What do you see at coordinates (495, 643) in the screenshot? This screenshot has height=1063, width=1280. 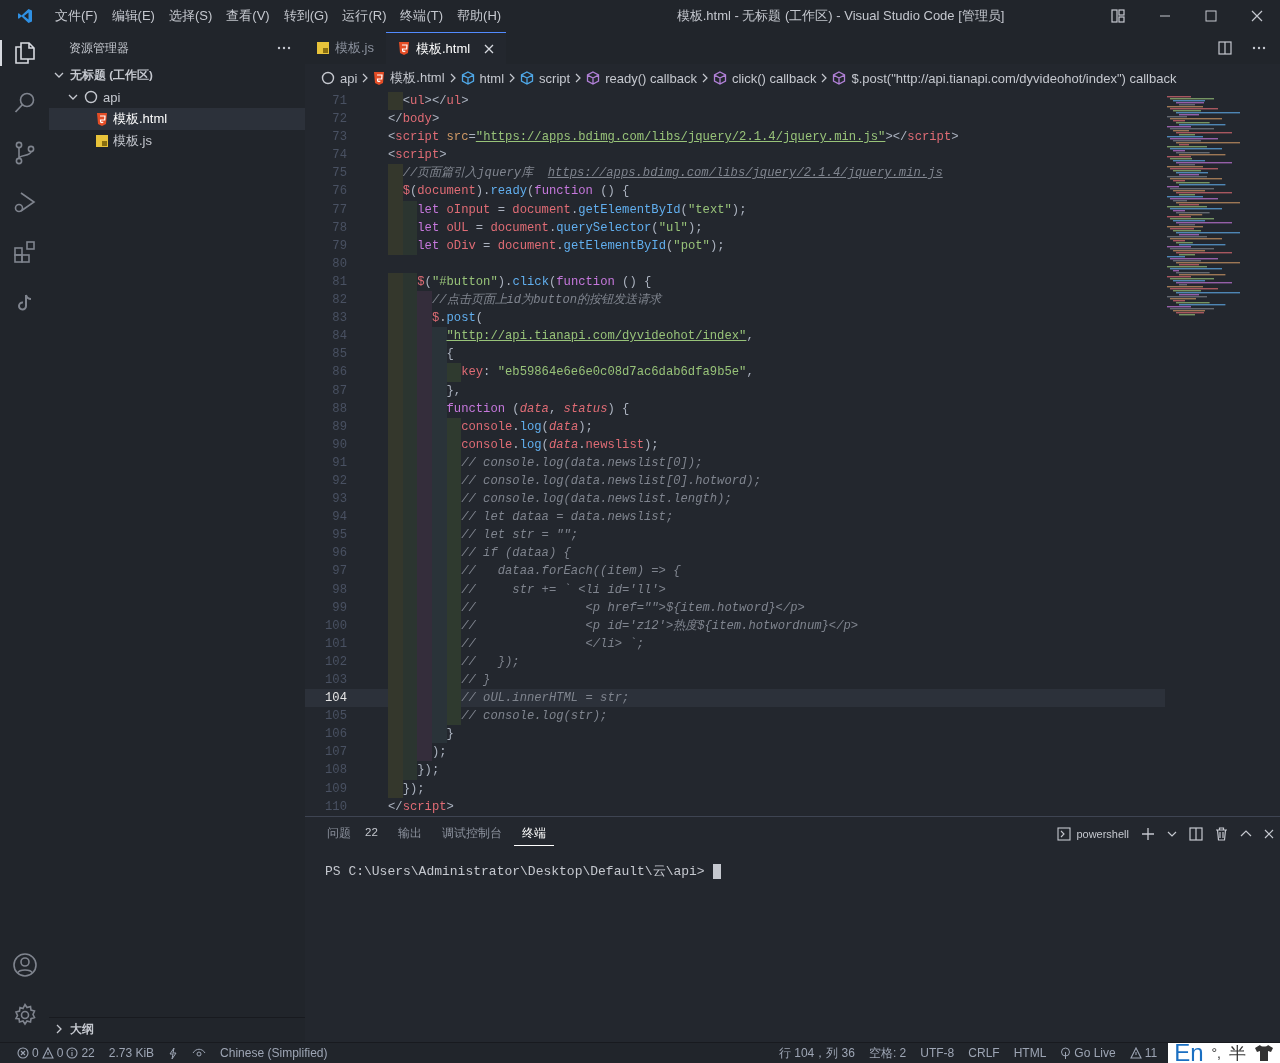 I see `code-line: // </li> `;` at bounding box center [495, 643].